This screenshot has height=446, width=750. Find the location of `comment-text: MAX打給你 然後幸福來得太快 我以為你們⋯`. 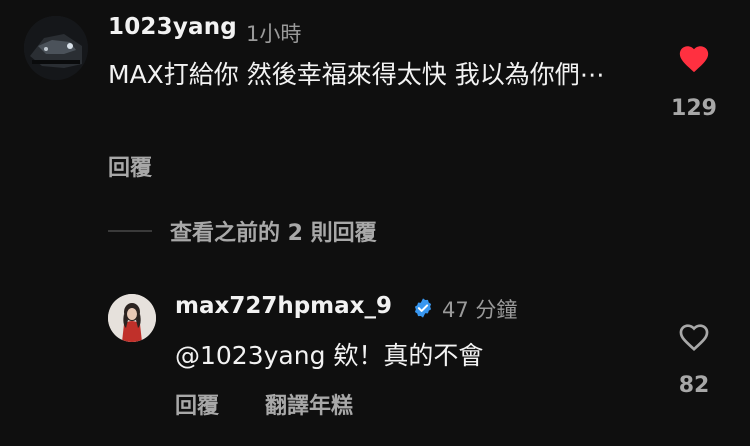

comment-text: MAX打給你 然後幸福來得太快 我以為你們⋯ is located at coordinates (356, 74).